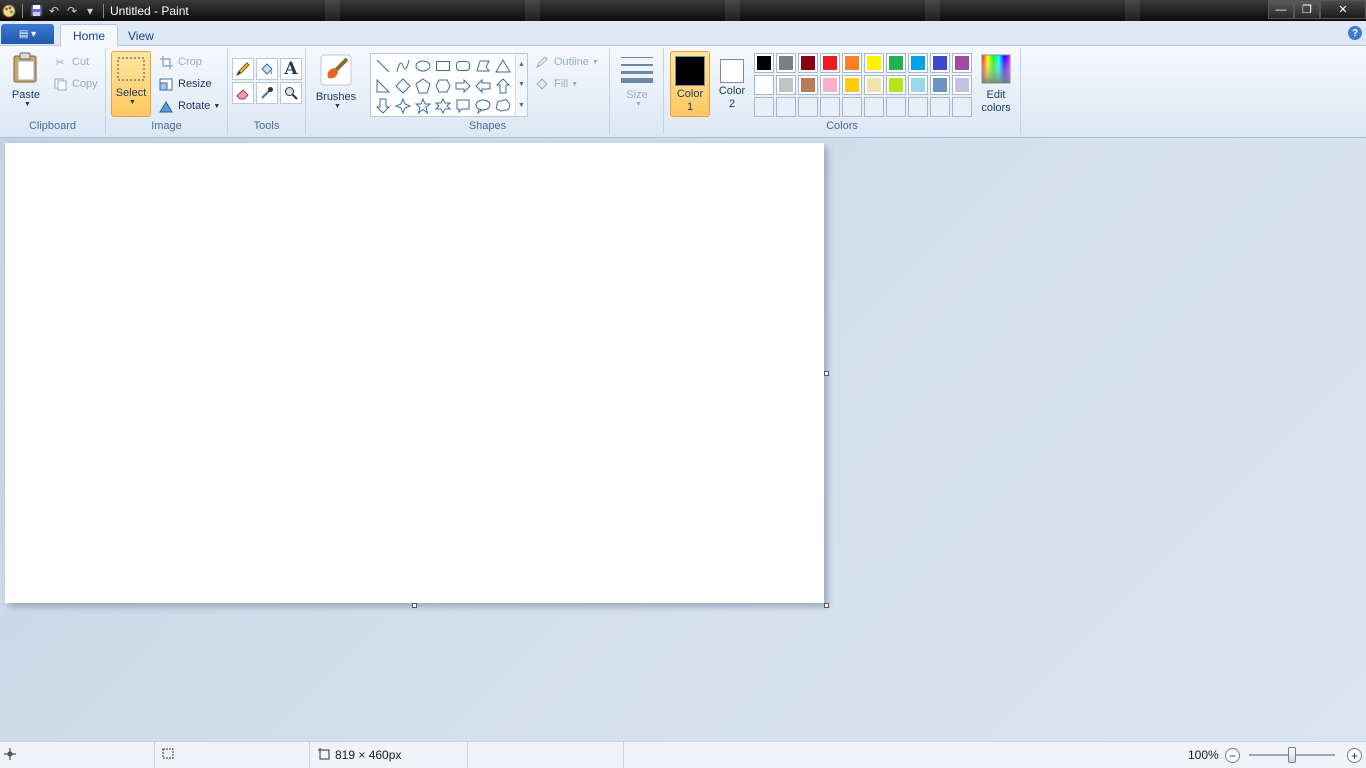 The image size is (1366, 768). What do you see at coordinates (556, 84) in the screenshot?
I see `fill-button: Fill ▼` at bounding box center [556, 84].